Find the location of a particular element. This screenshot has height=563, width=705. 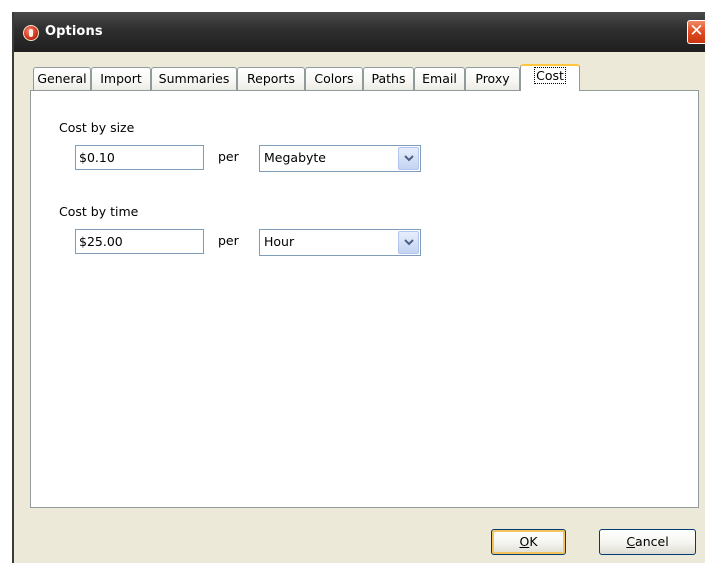

tab-email: Email is located at coordinates (439, 78).